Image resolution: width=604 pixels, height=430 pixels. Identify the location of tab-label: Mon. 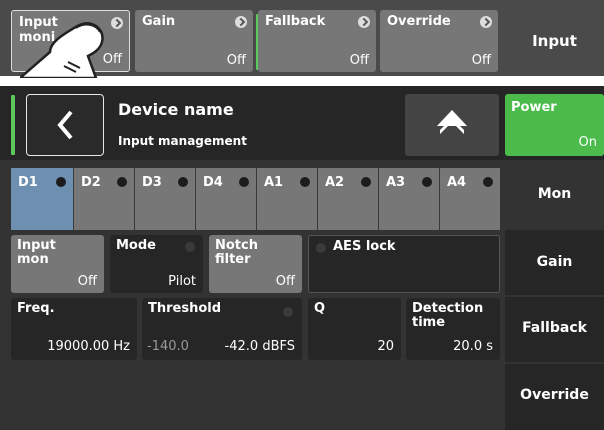
(554, 194).